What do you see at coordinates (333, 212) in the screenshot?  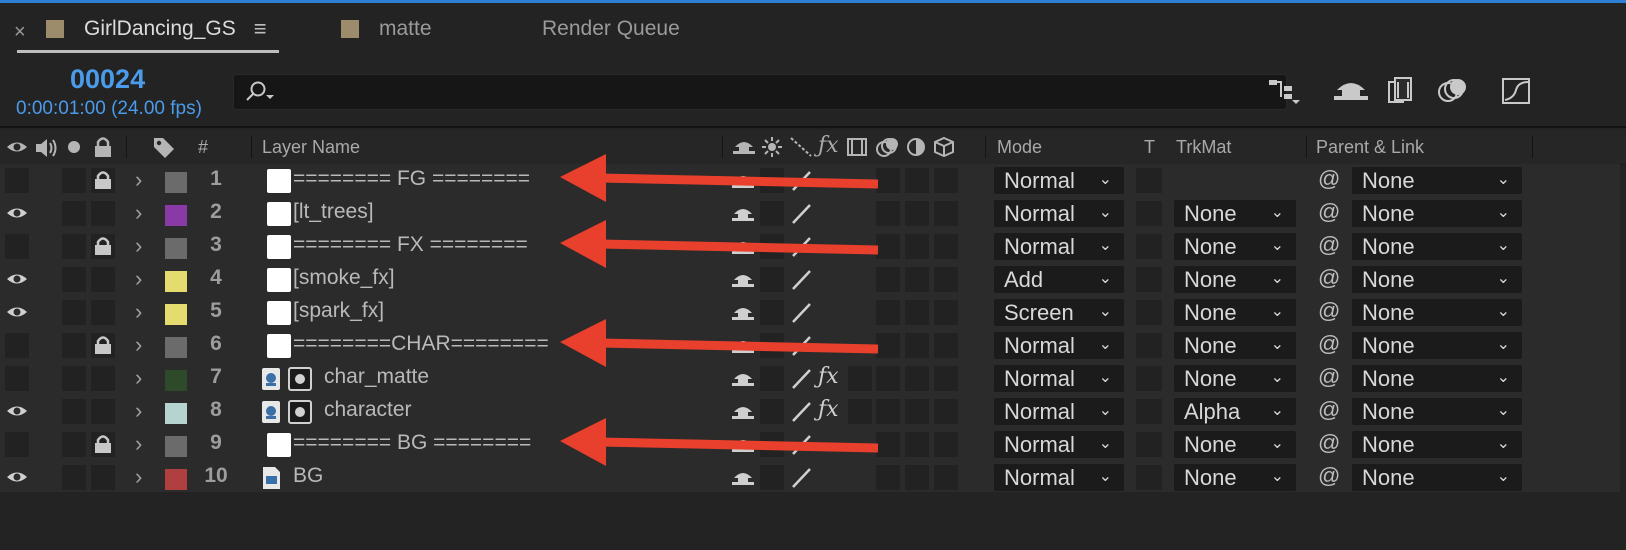 I see `layer-name: [lt_trees]` at bounding box center [333, 212].